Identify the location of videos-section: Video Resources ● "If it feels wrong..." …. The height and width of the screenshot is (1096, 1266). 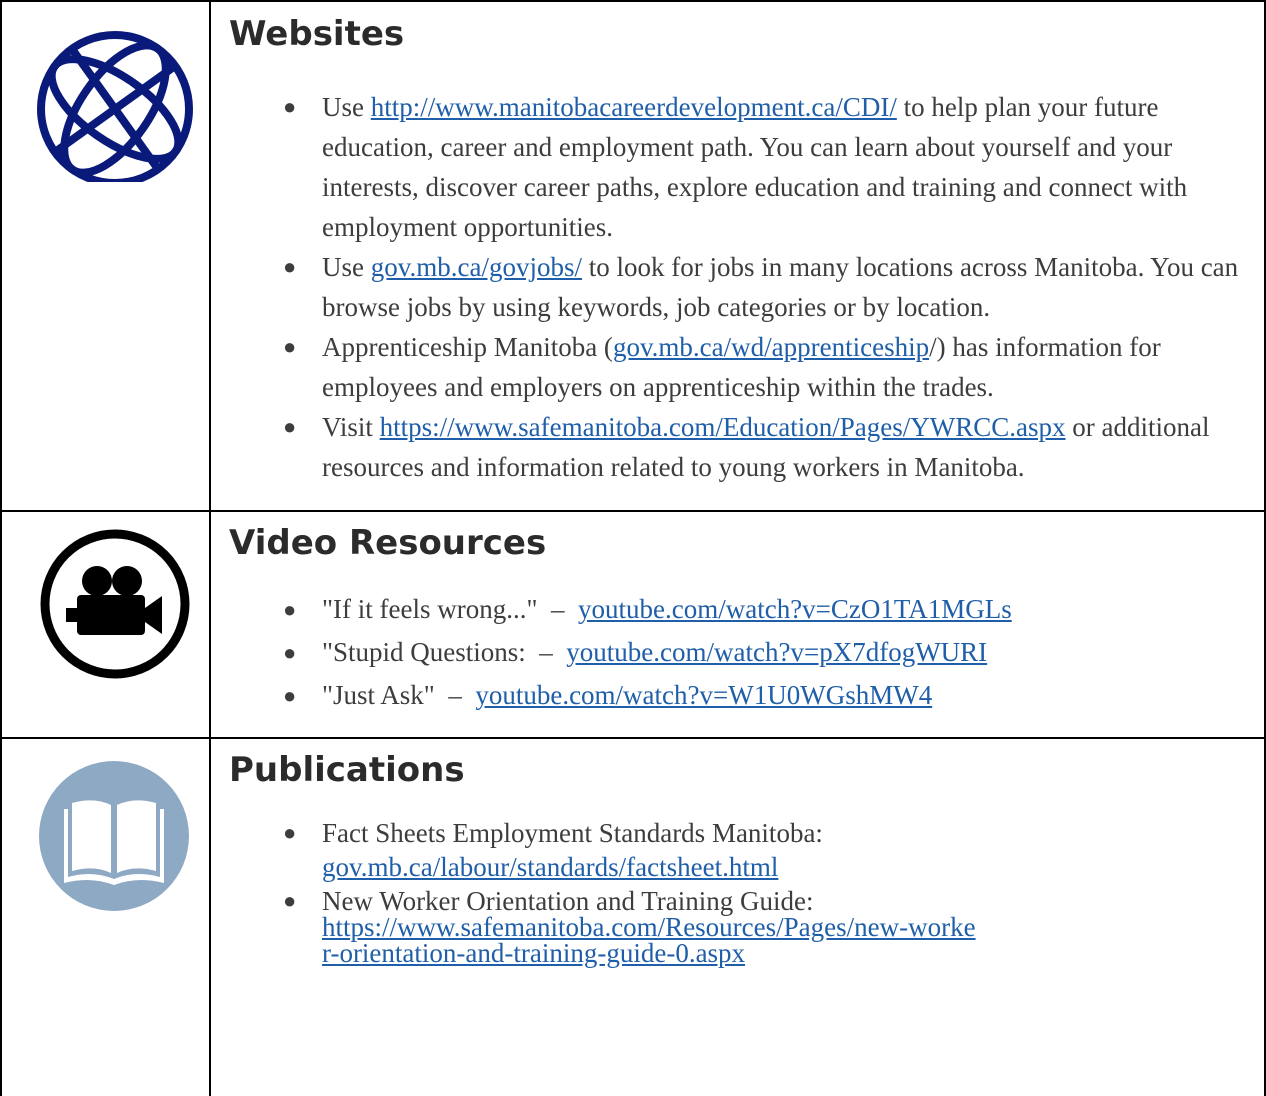
(744, 619).